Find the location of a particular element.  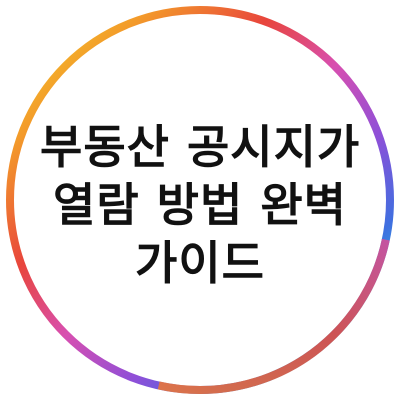

title-line-2: 열람 방법 완벽 is located at coordinates (200, 205).